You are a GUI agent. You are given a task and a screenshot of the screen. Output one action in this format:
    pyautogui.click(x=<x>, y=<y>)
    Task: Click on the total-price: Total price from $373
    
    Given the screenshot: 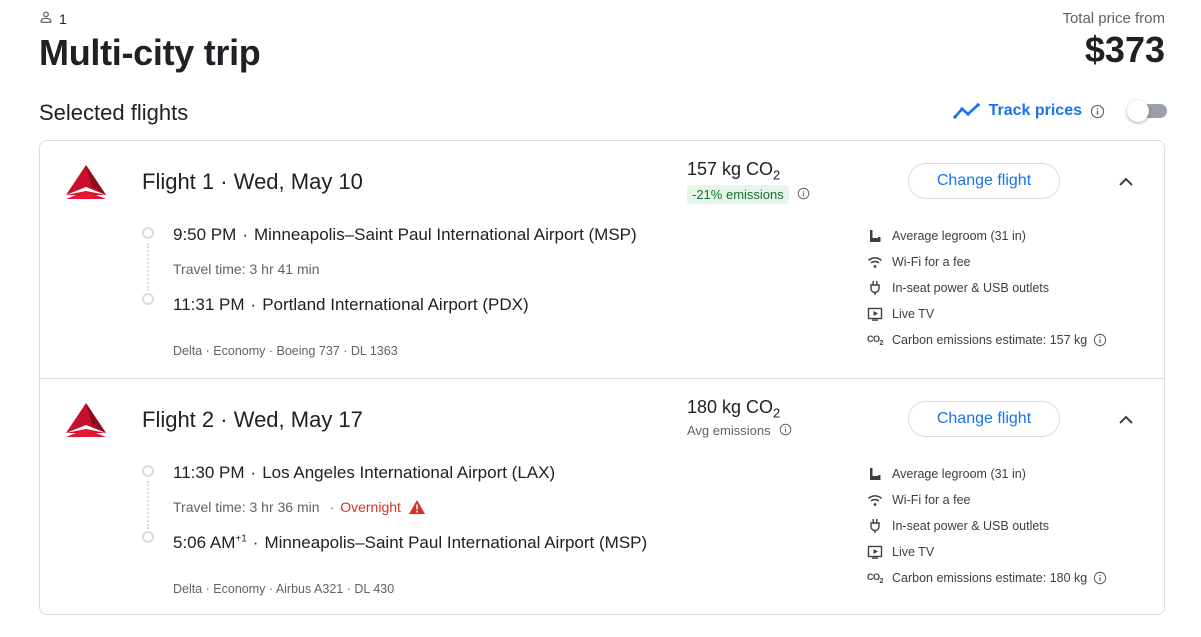 What is the action you would take?
    pyautogui.click(x=1113, y=40)
    